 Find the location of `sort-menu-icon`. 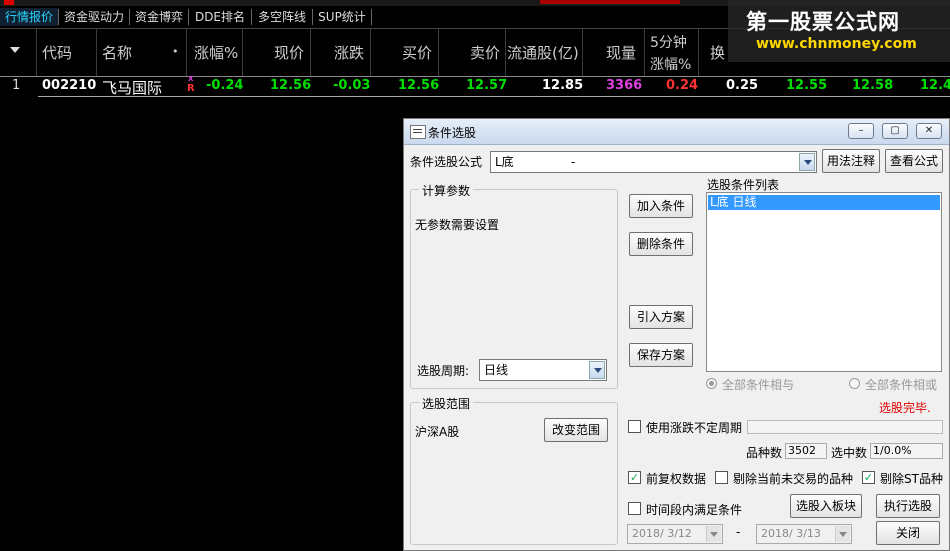

sort-menu-icon is located at coordinates (15, 50).